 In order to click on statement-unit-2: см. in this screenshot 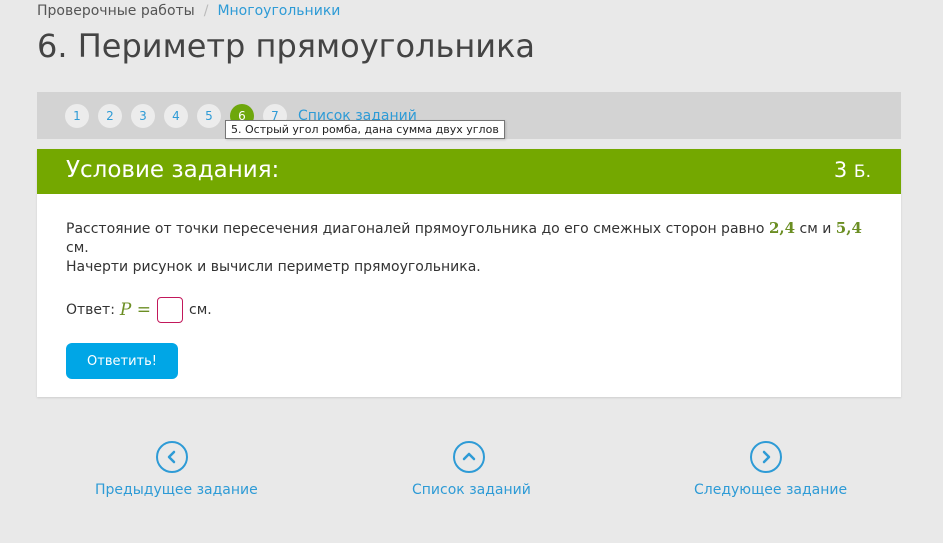, I will do `click(77, 248)`.